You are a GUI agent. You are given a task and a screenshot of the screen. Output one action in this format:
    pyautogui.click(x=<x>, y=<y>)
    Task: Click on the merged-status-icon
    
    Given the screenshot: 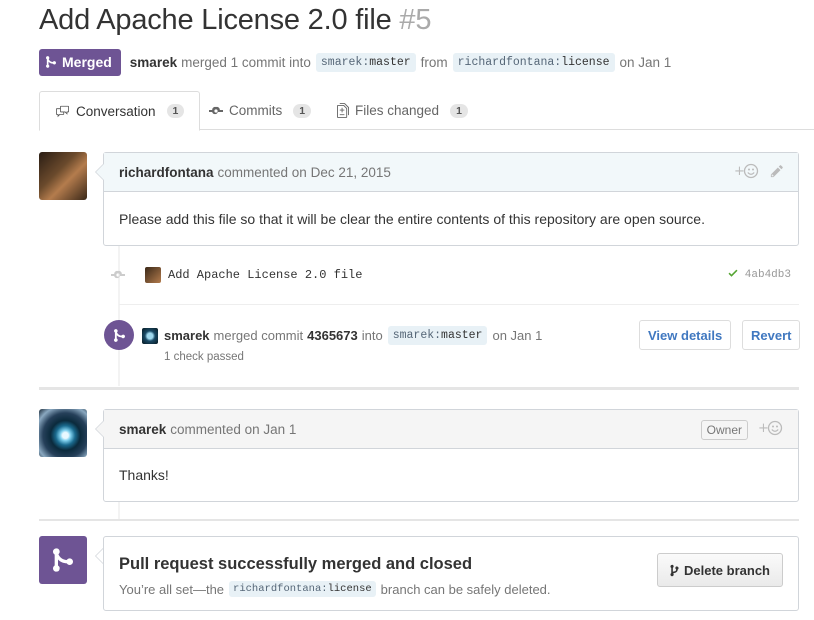 What is the action you would take?
    pyautogui.click(x=63, y=560)
    